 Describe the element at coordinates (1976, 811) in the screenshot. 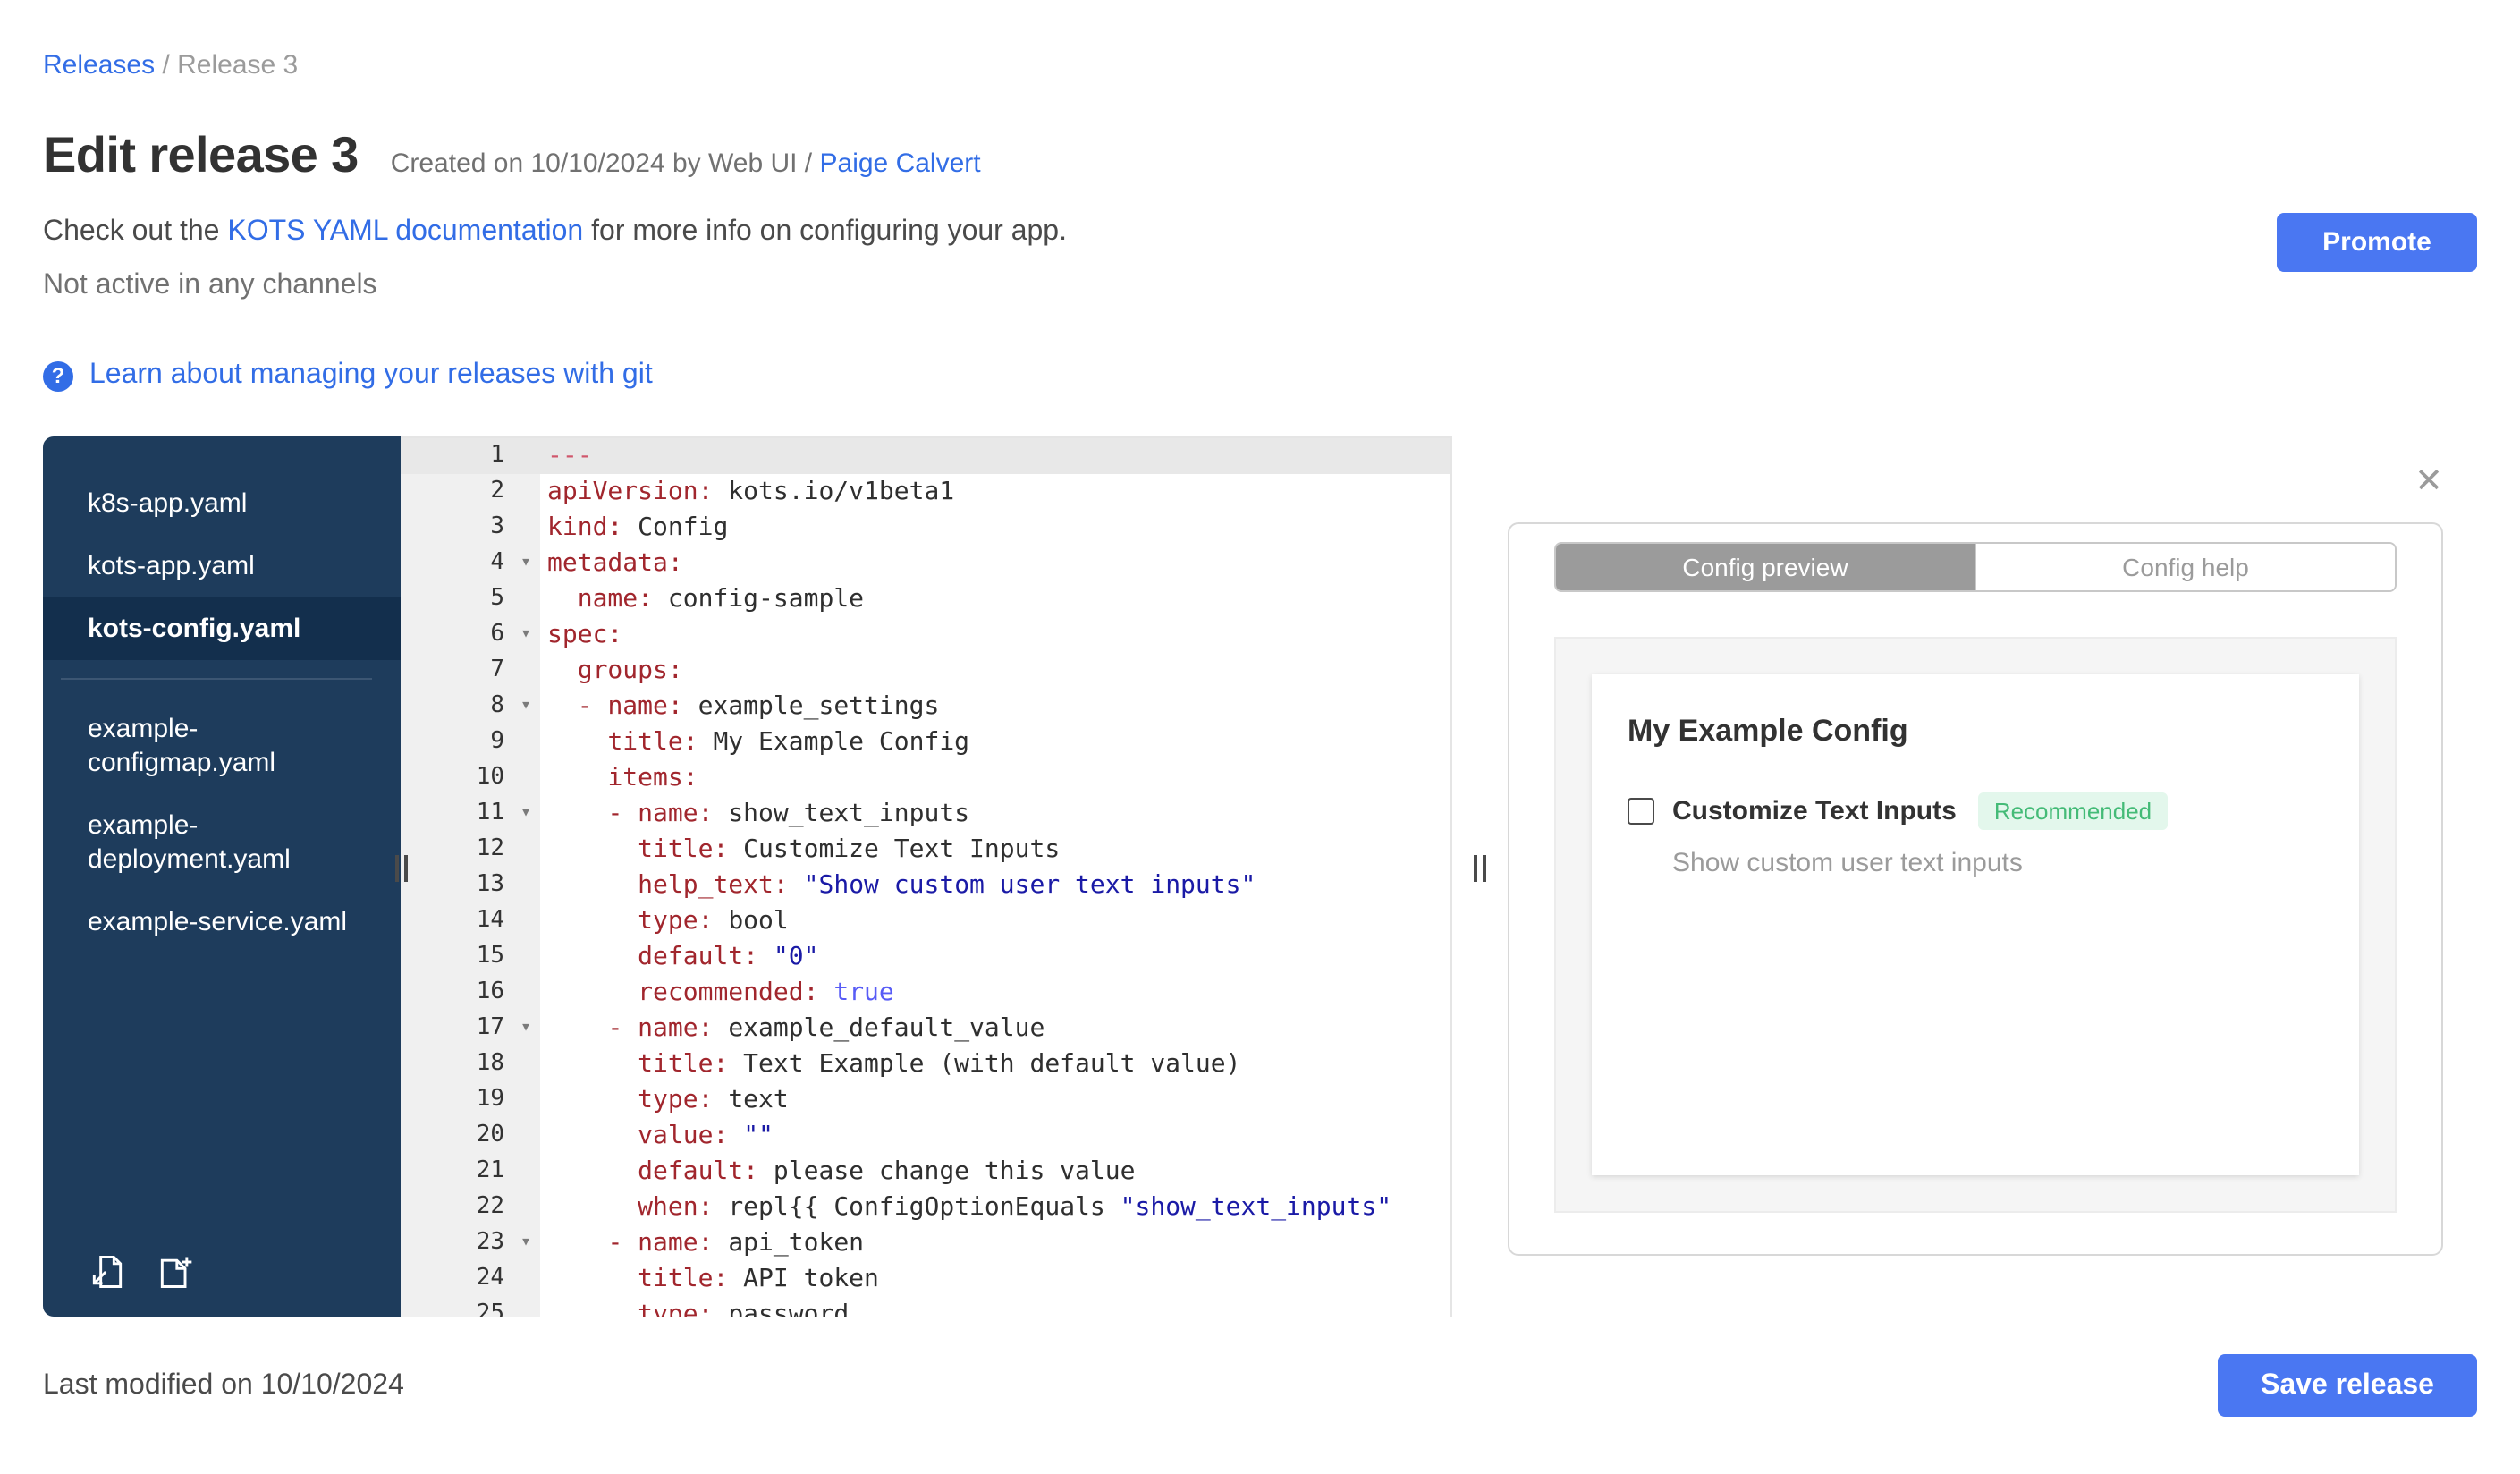

I see `config-item-row: Customize Text Inputs Recommended` at that location.